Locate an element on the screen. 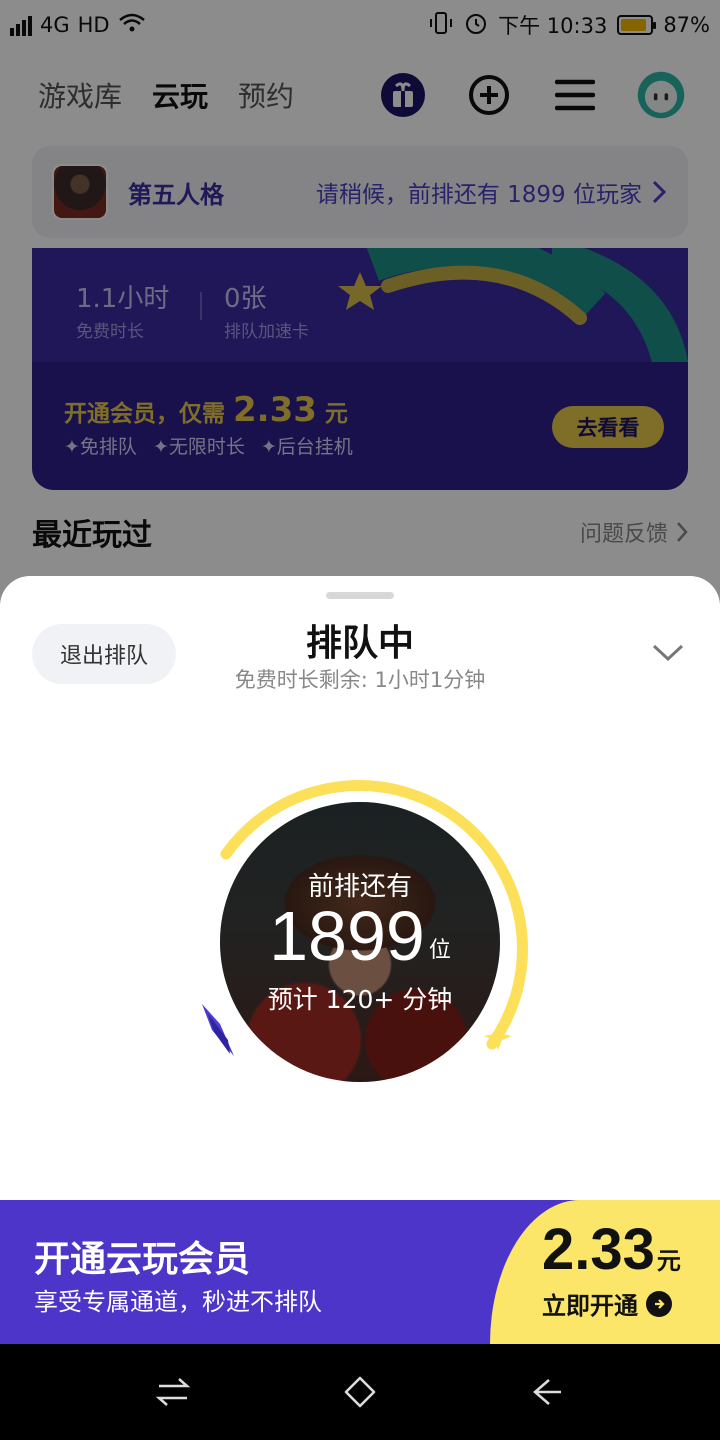 The image size is (720, 1440). estimated-wait: 预计 120+ 分钟 is located at coordinates (360, 999).